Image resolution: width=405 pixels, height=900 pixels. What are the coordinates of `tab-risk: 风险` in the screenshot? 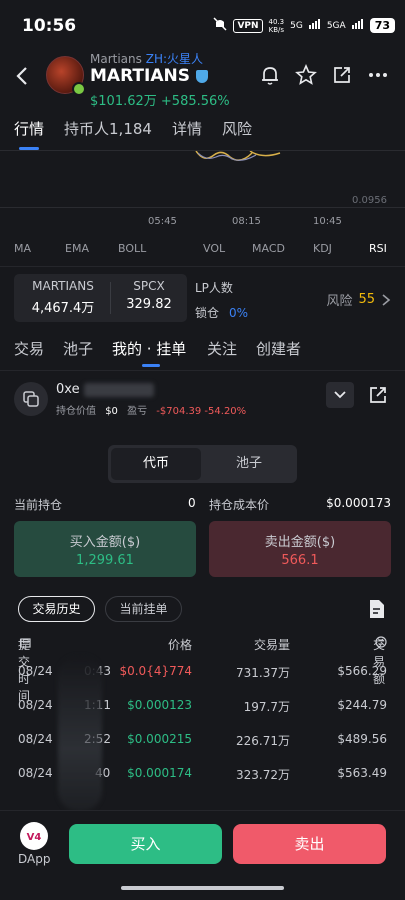 It's located at (237, 131).